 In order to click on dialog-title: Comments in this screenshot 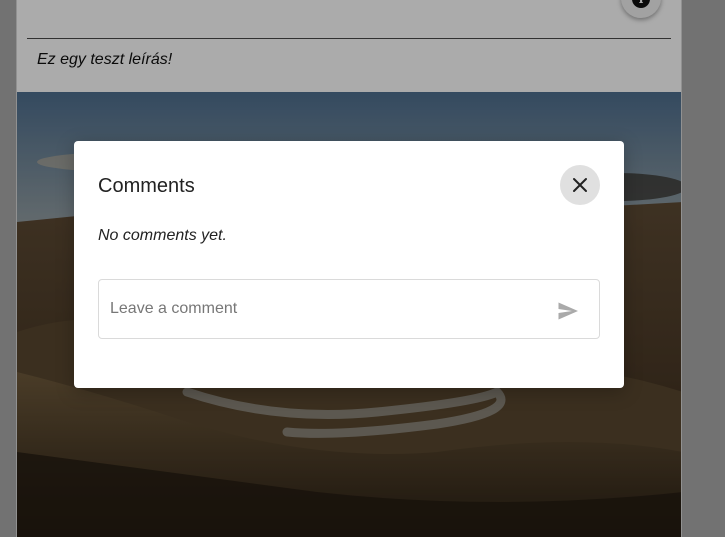, I will do `click(146, 186)`.